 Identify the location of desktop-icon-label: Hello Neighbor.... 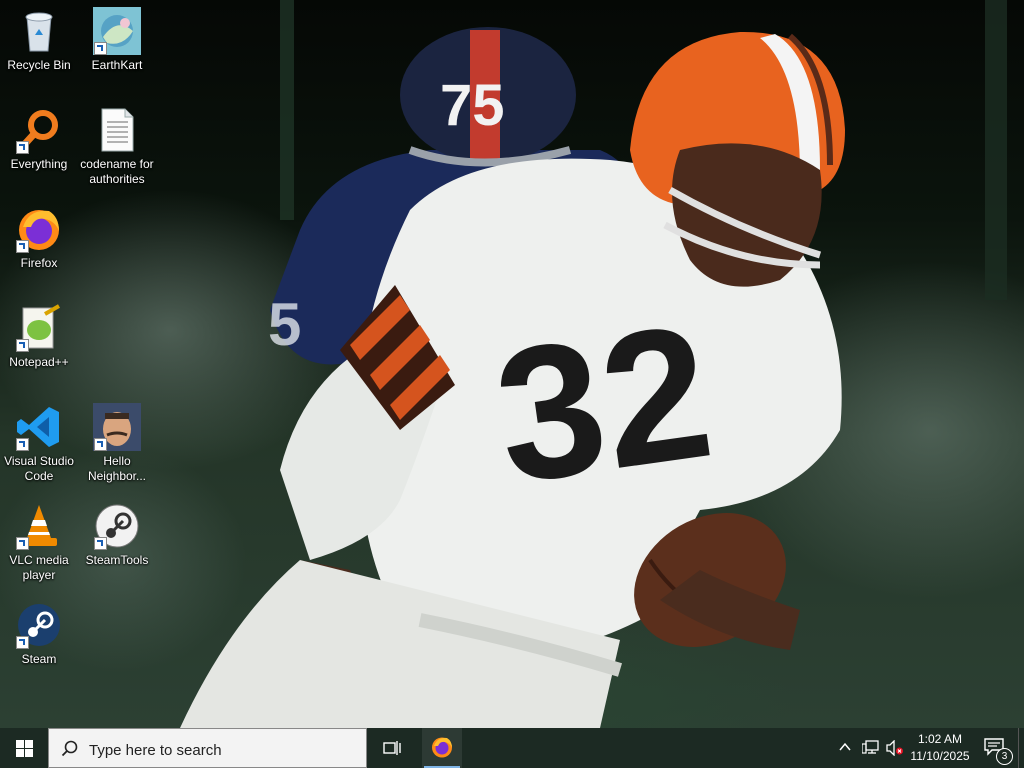
(117, 468).